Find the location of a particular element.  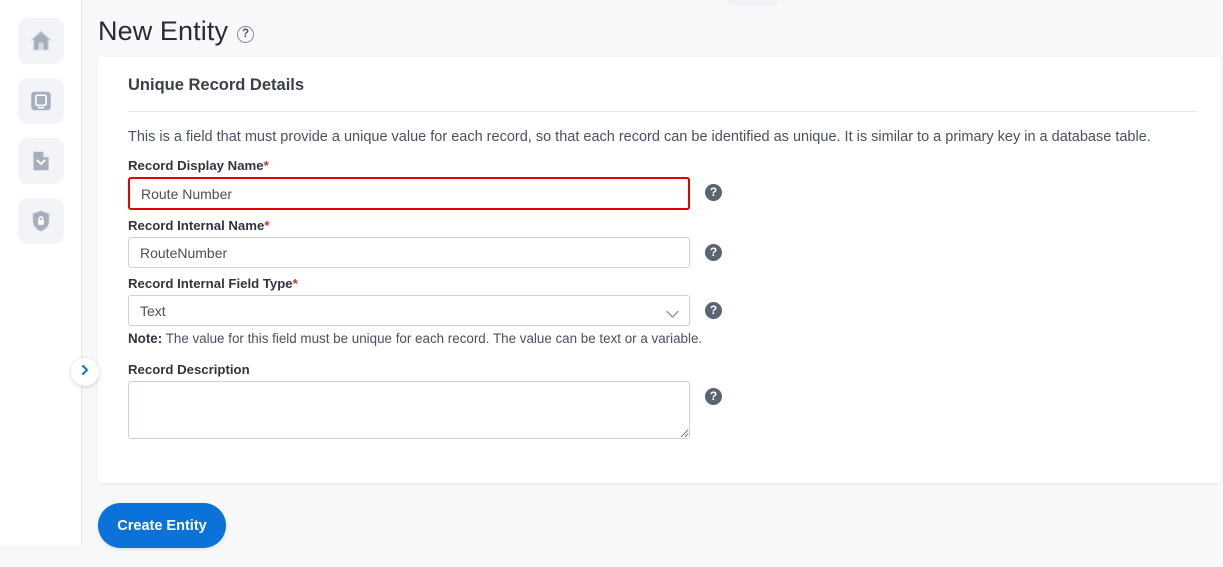

chevron-right-icon is located at coordinates (85, 372).